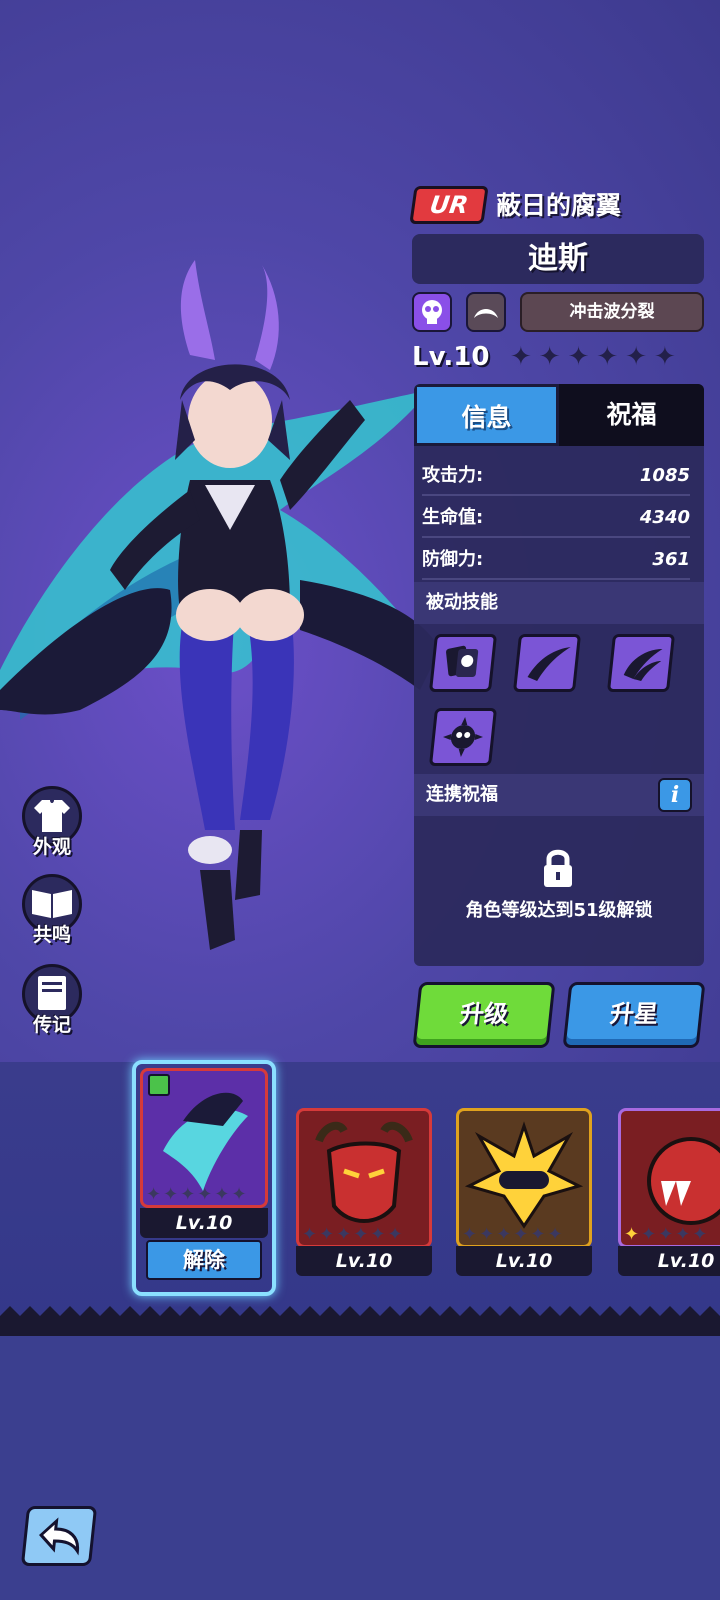 This screenshot has height=1600, width=720. What do you see at coordinates (634, 1015) in the screenshot?
I see `star-up-button: 升星` at bounding box center [634, 1015].